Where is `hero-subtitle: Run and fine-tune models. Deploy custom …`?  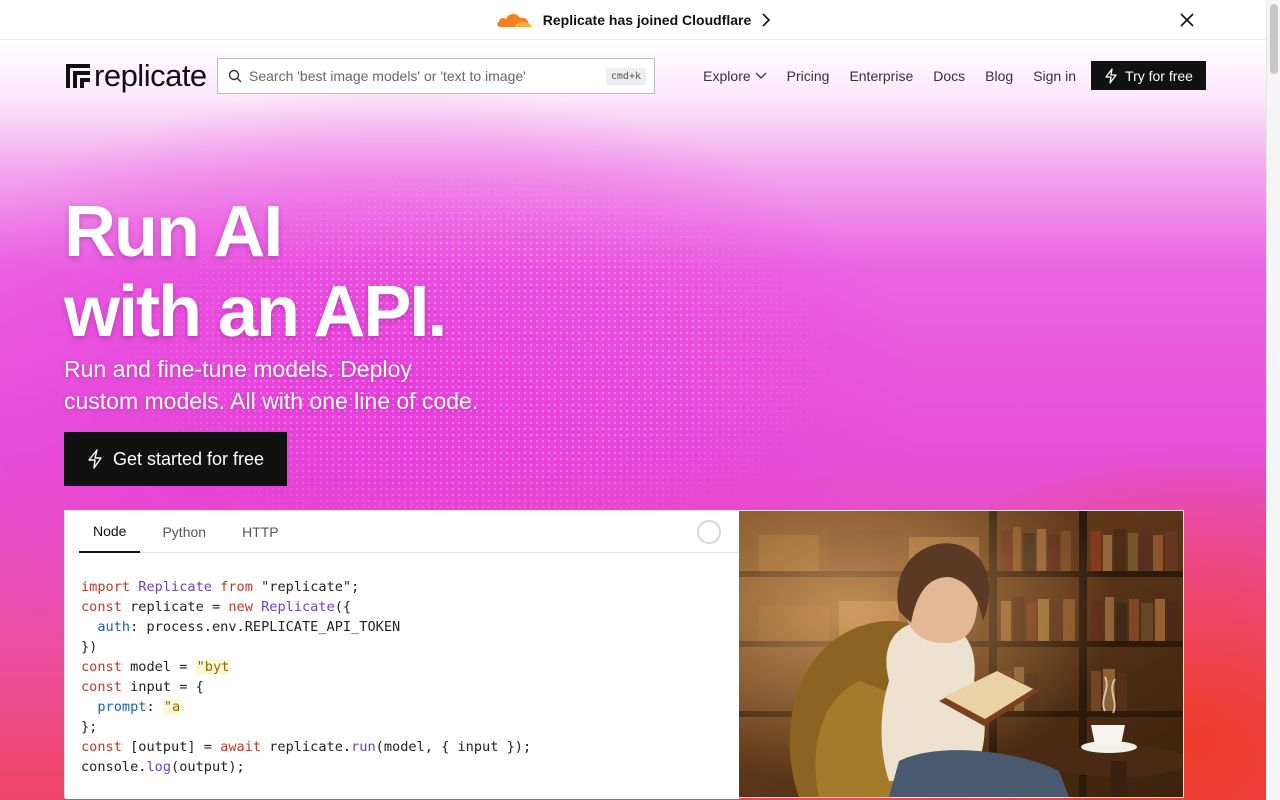 hero-subtitle: Run and fine-tune models. Deploy custom … is located at coordinates (304, 385).